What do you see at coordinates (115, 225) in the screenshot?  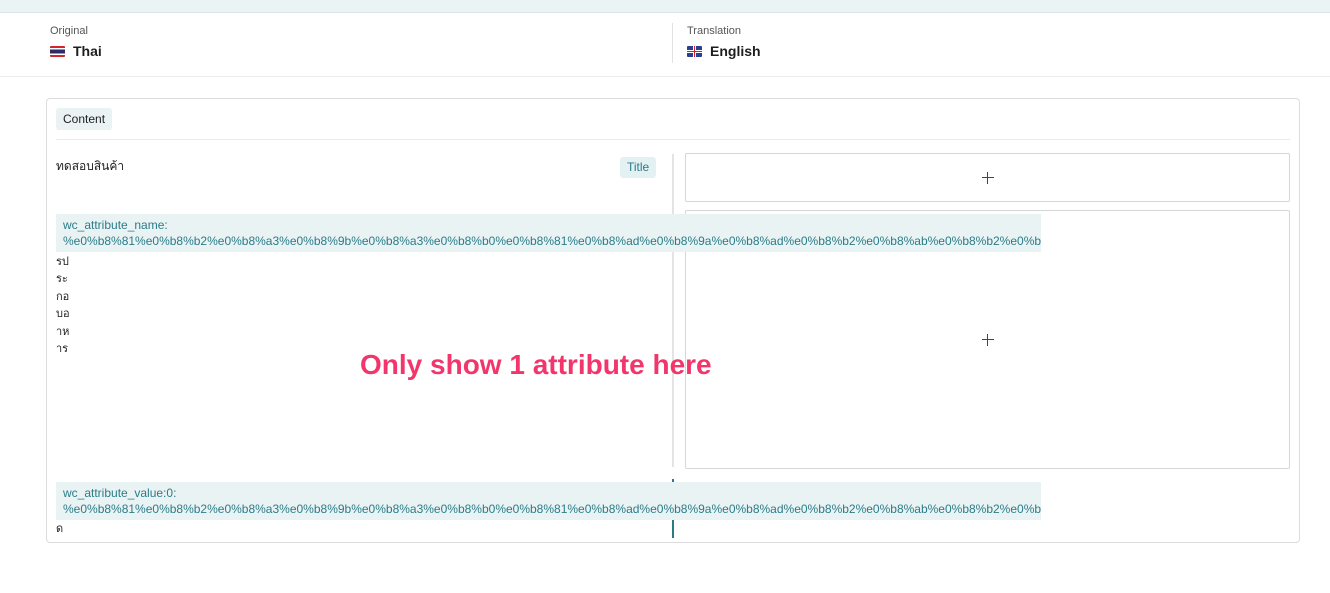 I see `attribute-name-key-line1: wc_attribute_name:` at bounding box center [115, 225].